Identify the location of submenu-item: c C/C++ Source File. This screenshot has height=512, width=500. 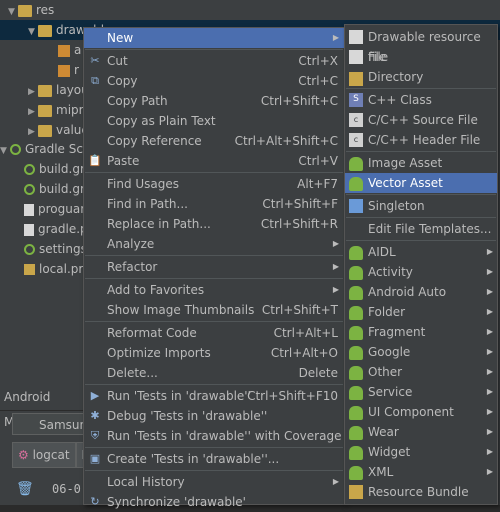
(421, 120).